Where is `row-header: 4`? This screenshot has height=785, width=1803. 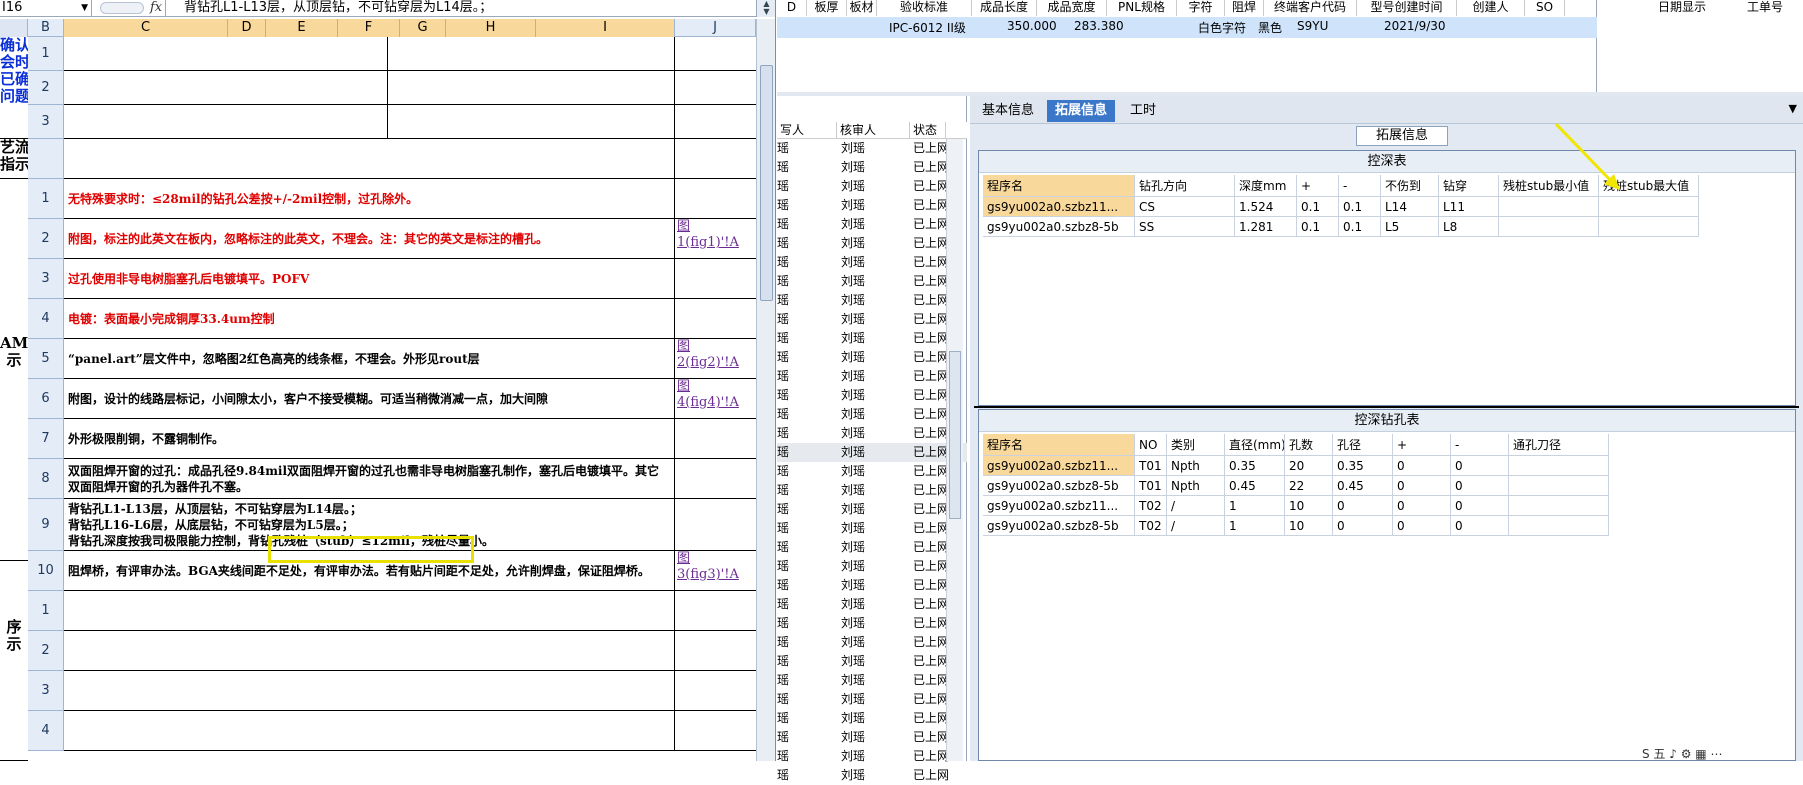 row-header: 4 is located at coordinates (46, 319).